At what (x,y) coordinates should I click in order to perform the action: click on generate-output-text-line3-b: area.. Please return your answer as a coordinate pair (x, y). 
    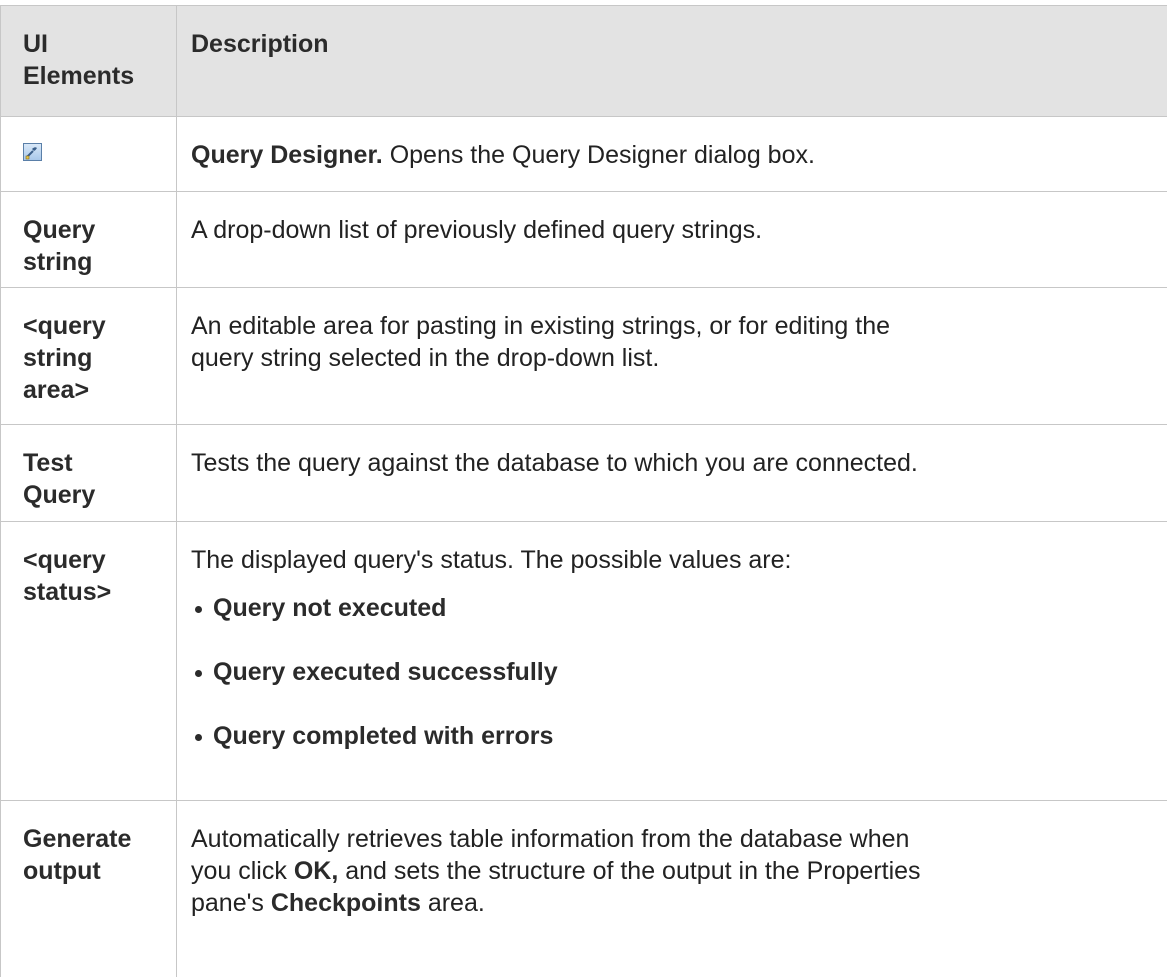
    Looking at the image, I should click on (453, 903).